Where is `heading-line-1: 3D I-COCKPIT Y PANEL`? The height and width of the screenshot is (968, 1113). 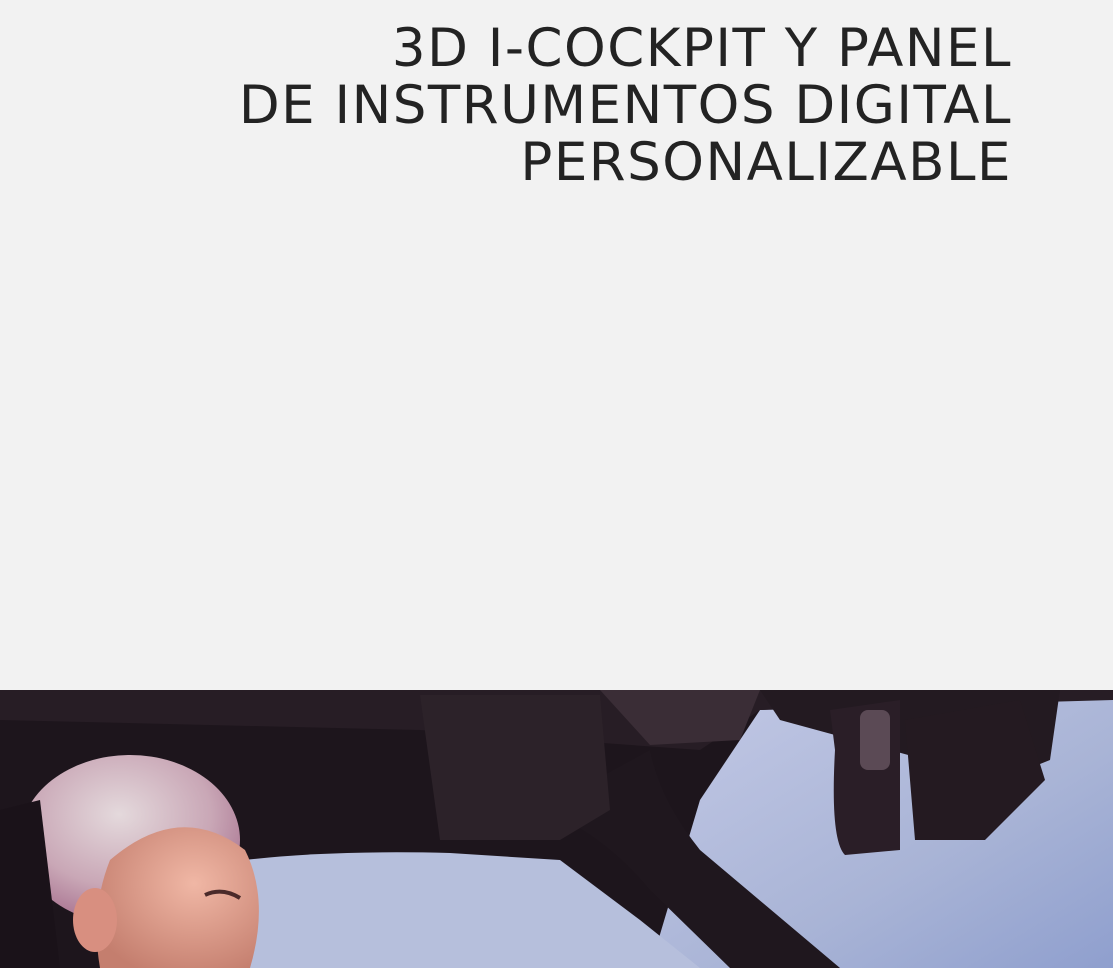 heading-line-1: 3D I-COCKPIT Y PANEL is located at coordinates (701, 48).